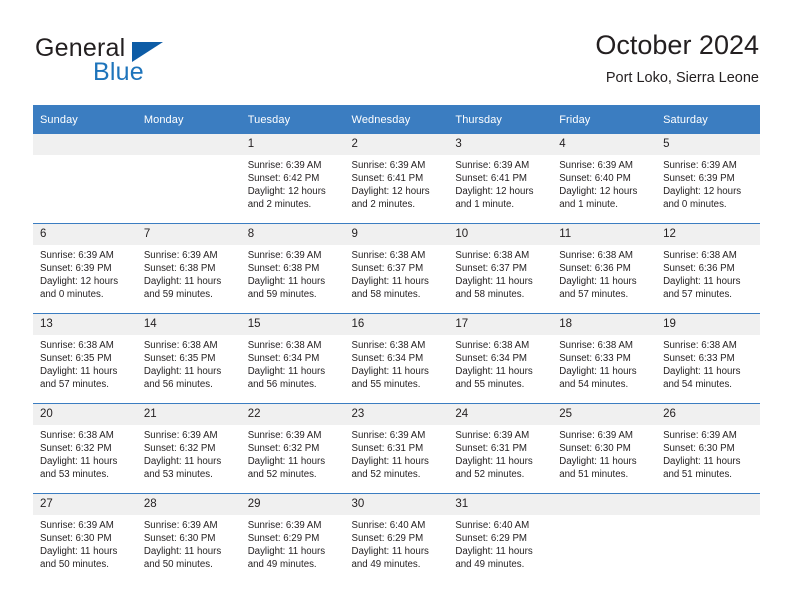 The image size is (792, 612). What do you see at coordinates (188, 504) in the screenshot?
I see `day-number: 28` at bounding box center [188, 504].